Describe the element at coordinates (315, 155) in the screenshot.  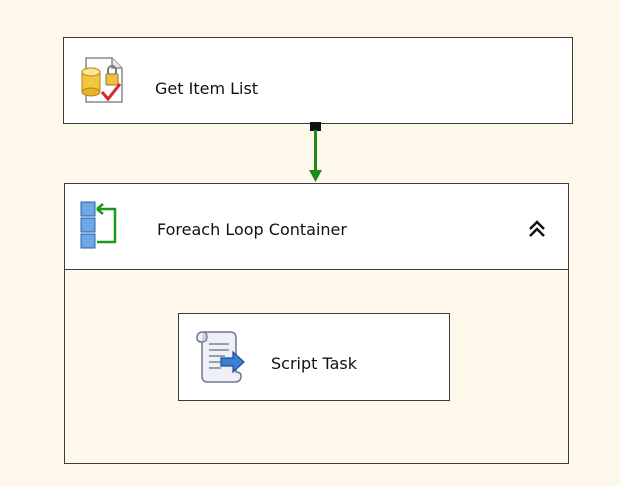
I see `precedence-constraint-arrow` at that location.